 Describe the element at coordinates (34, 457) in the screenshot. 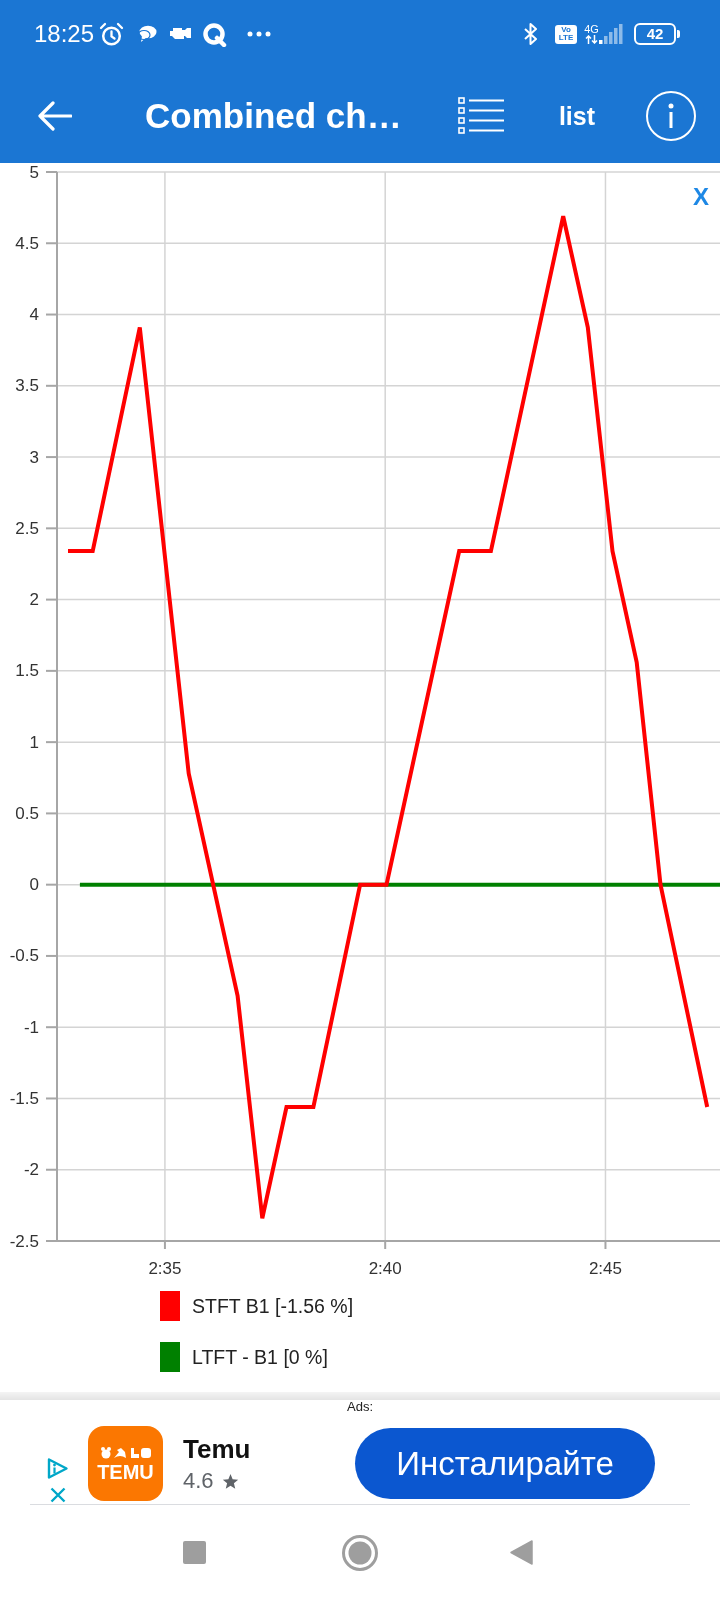

I see `axis-label: 3` at that location.